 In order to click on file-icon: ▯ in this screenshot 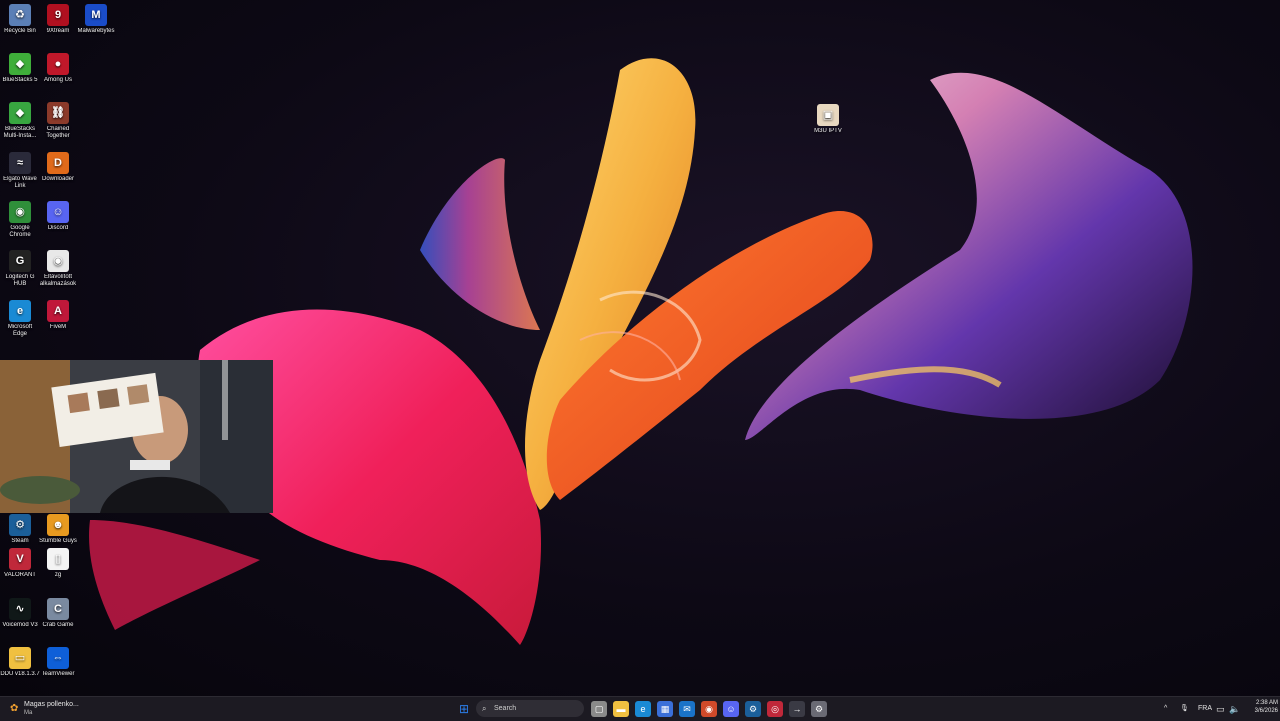, I will do `click(58, 559)`.